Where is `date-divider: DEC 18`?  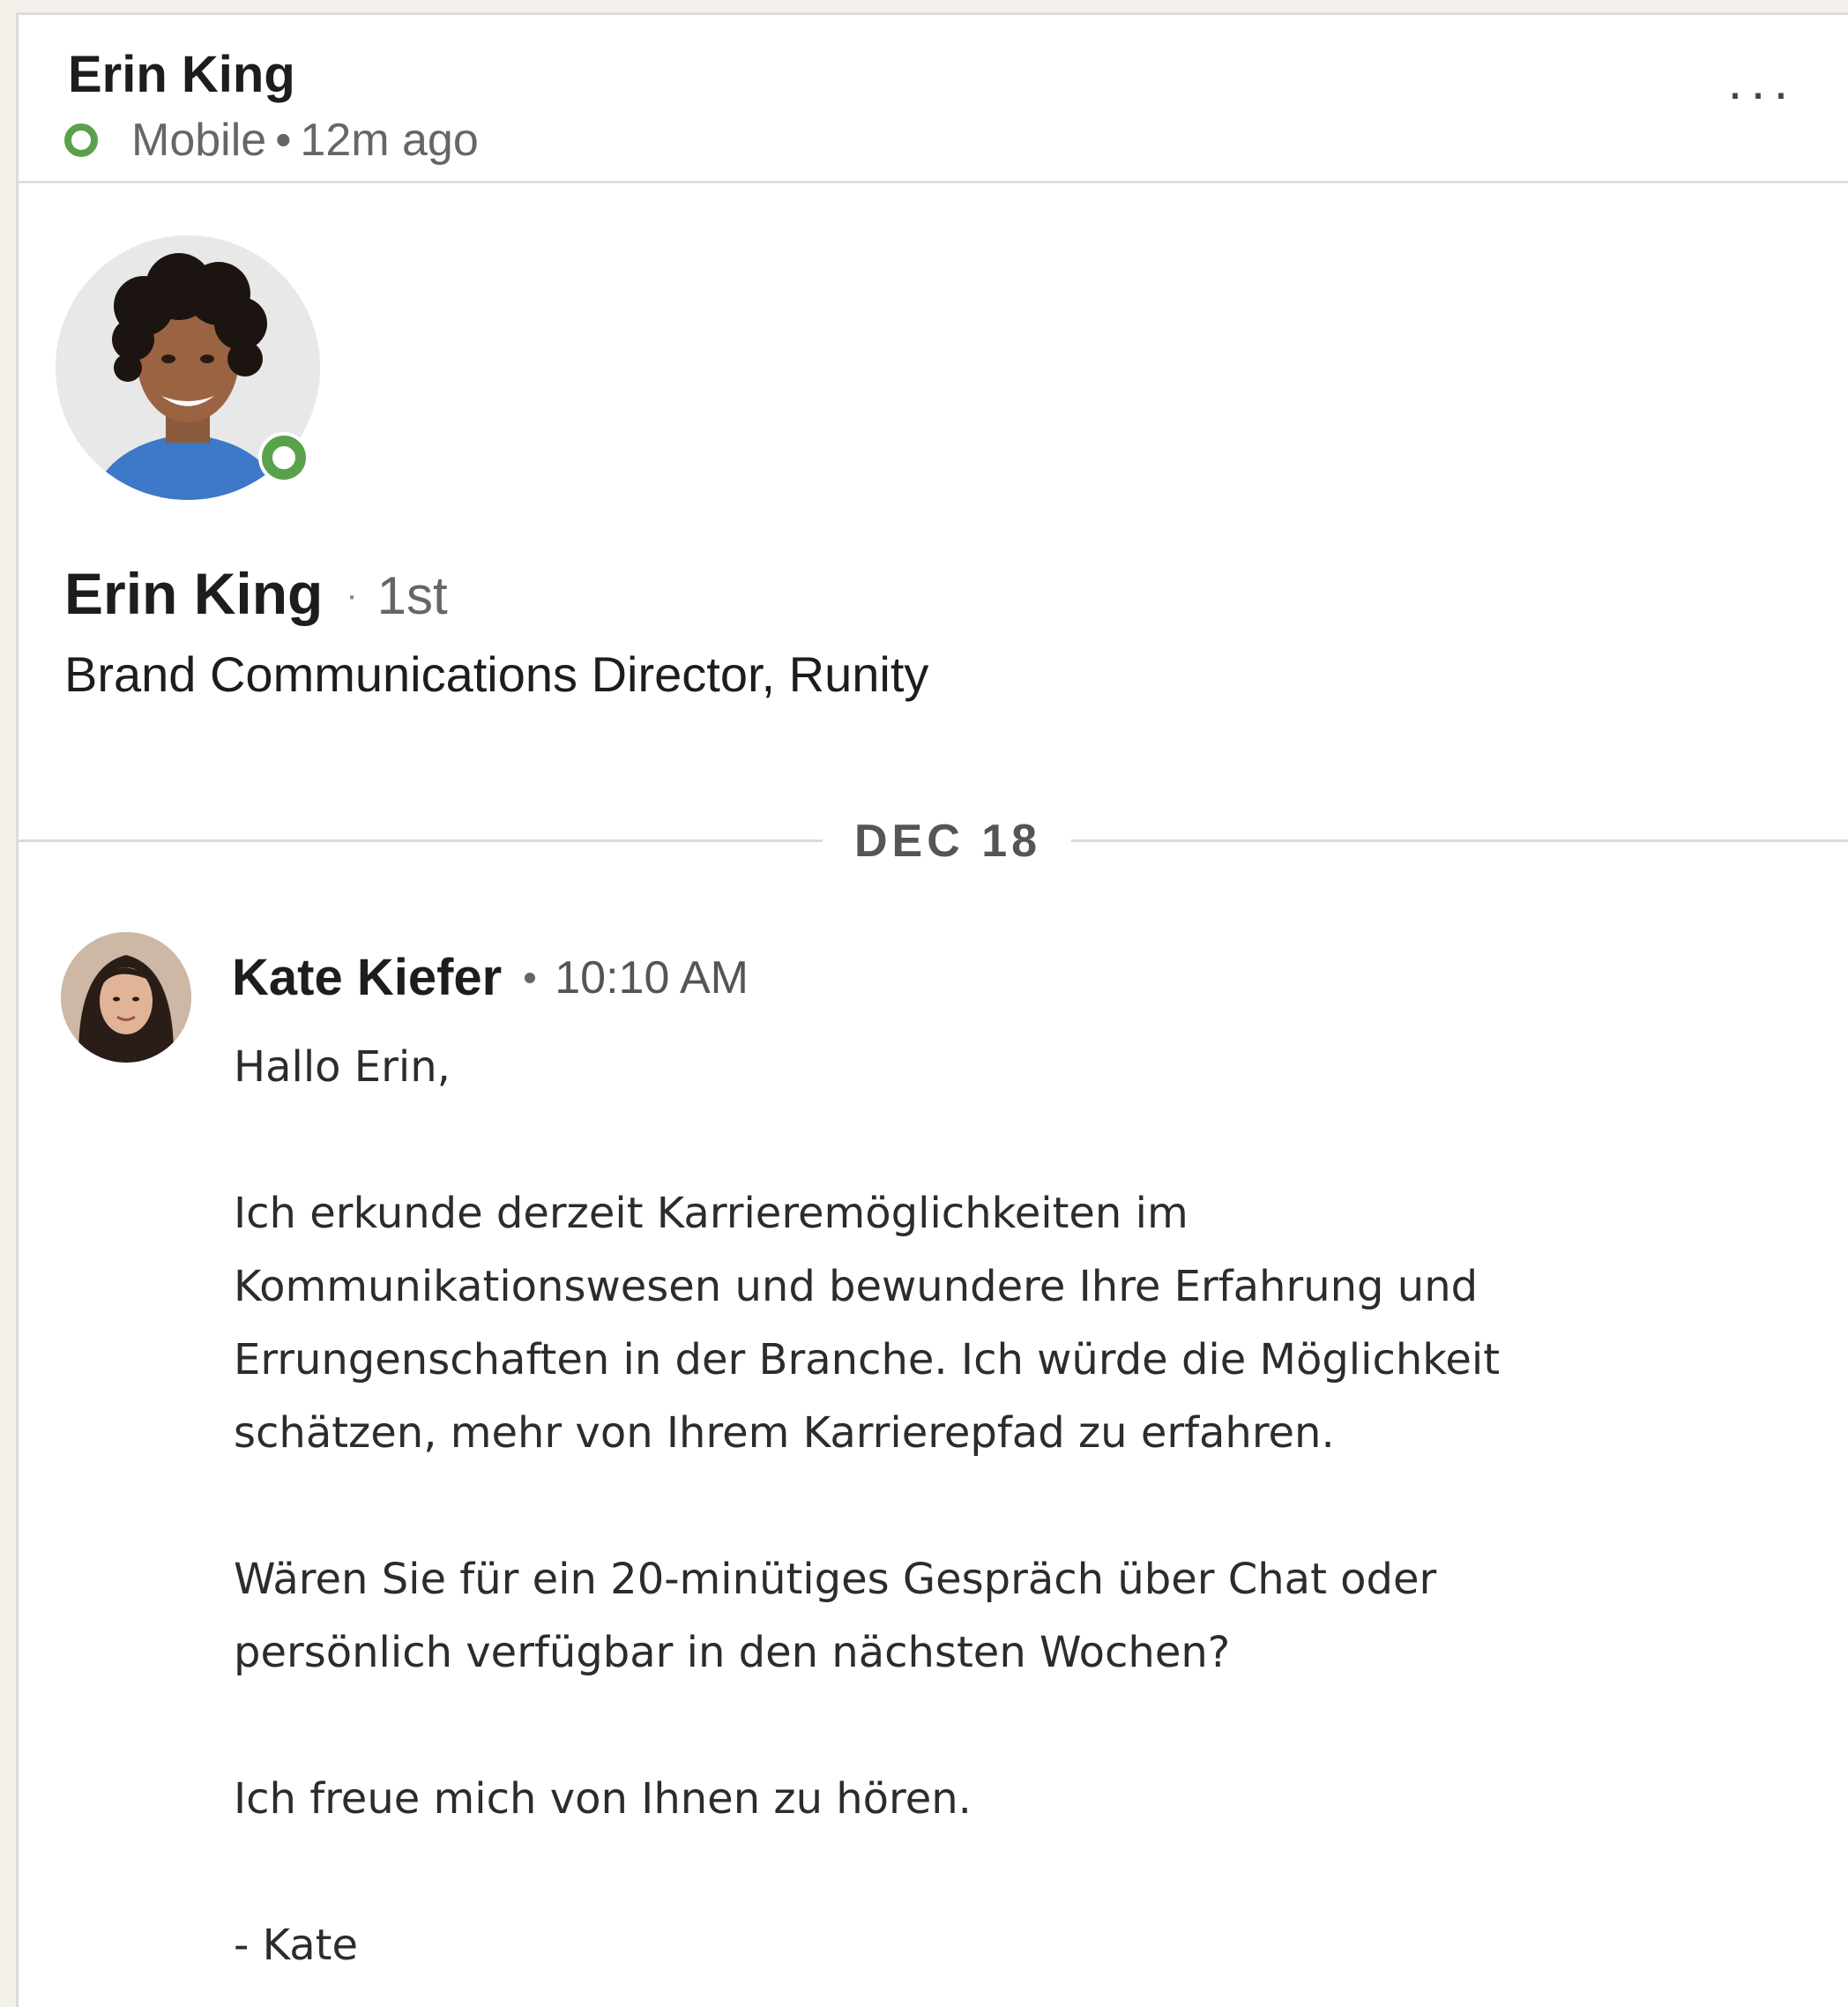
date-divider: DEC 18 is located at coordinates (933, 839).